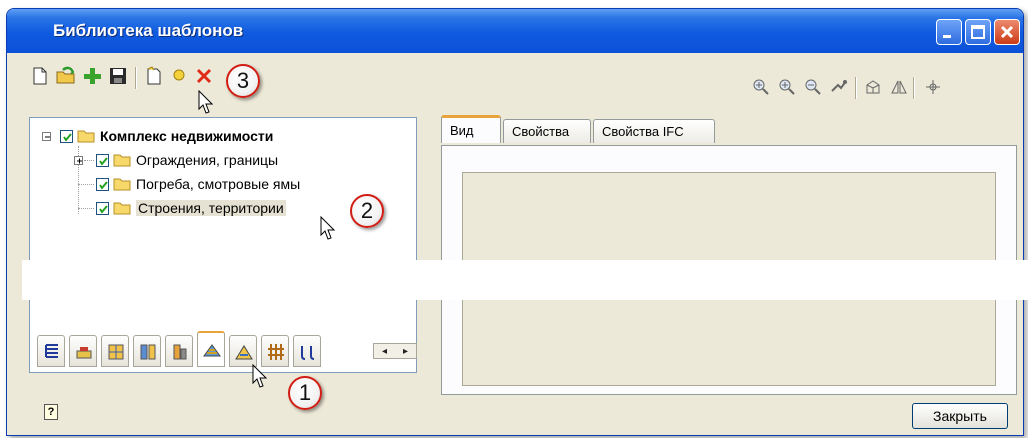 The height and width of the screenshot is (438, 1028). Describe the element at coordinates (367, 211) in the screenshot. I see `callout-2: 2` at that location.